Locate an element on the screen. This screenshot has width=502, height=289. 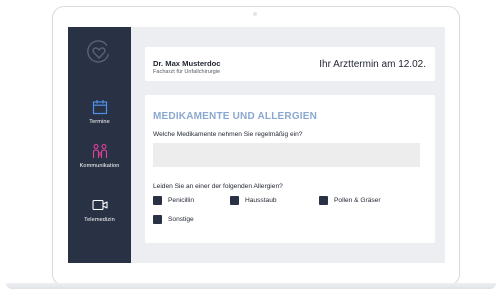
allergy-option-hausstaub: Hausstaub is located at coordinates (253, 200).